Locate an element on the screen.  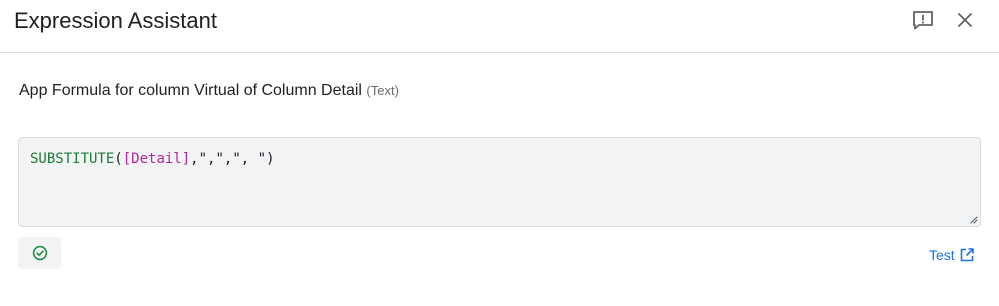
column-type-label: (Text) is located at coordinates (382, 90).